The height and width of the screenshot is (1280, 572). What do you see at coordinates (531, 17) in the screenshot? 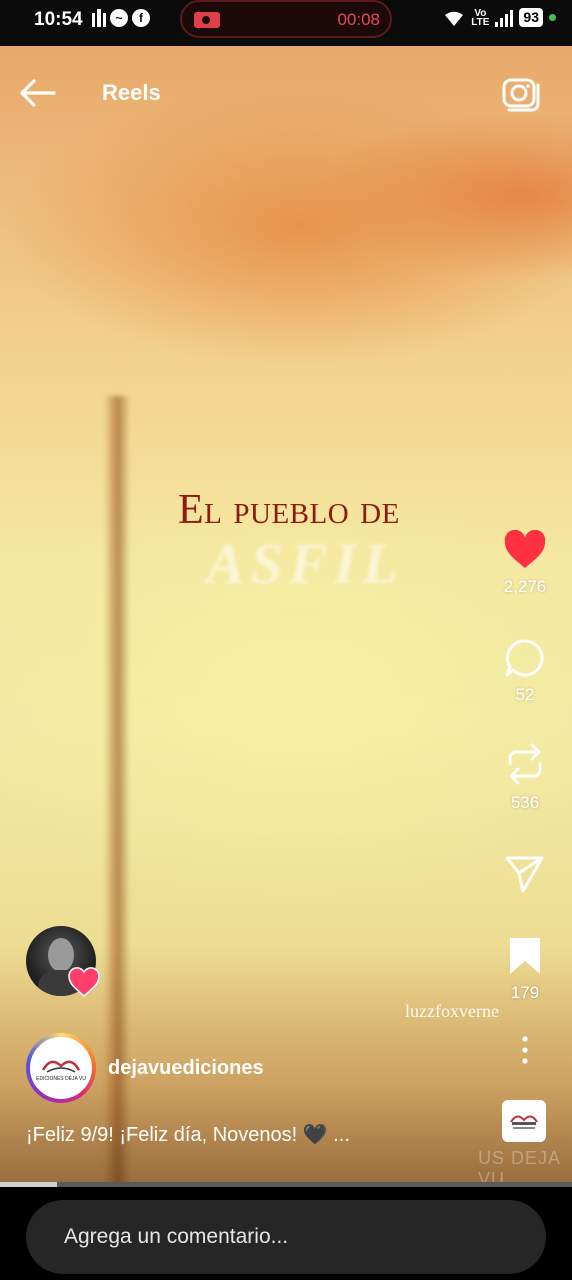
I see `battery-level: 93` at bounding box center [531, 17].